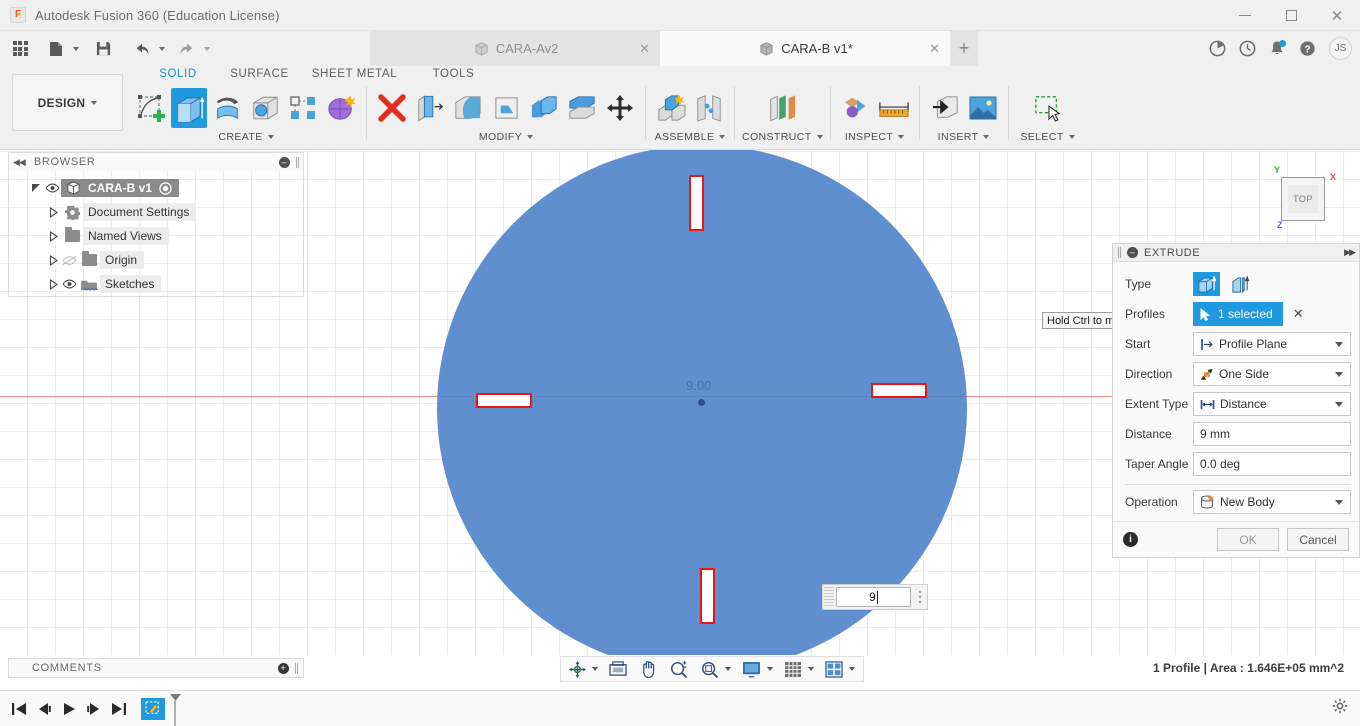 This screenshot has width=1360, height=726. Describe the element at coordinates (227, 108) in the screenshot. I see `revolve-button` at that location.